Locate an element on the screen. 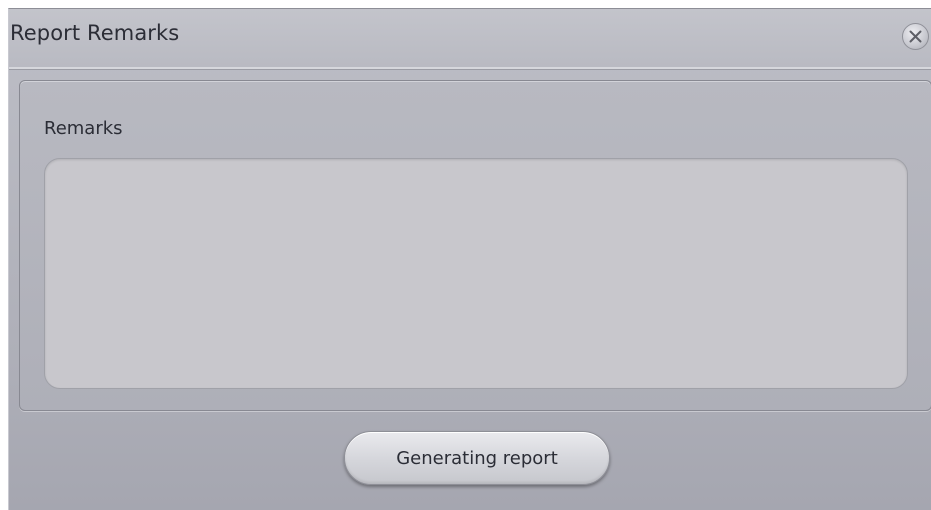  close-button is located at coordinates (915, 36).